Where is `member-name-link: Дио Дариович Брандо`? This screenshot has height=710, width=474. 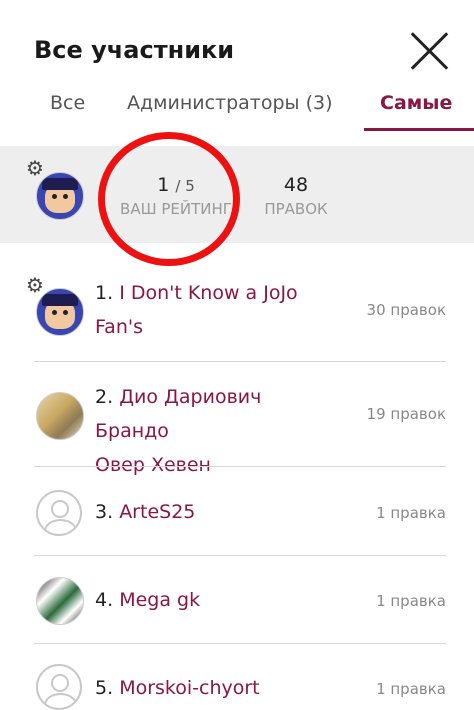
member-name-link: Дио Дариович Брандо is located at coordinates (178, 414).